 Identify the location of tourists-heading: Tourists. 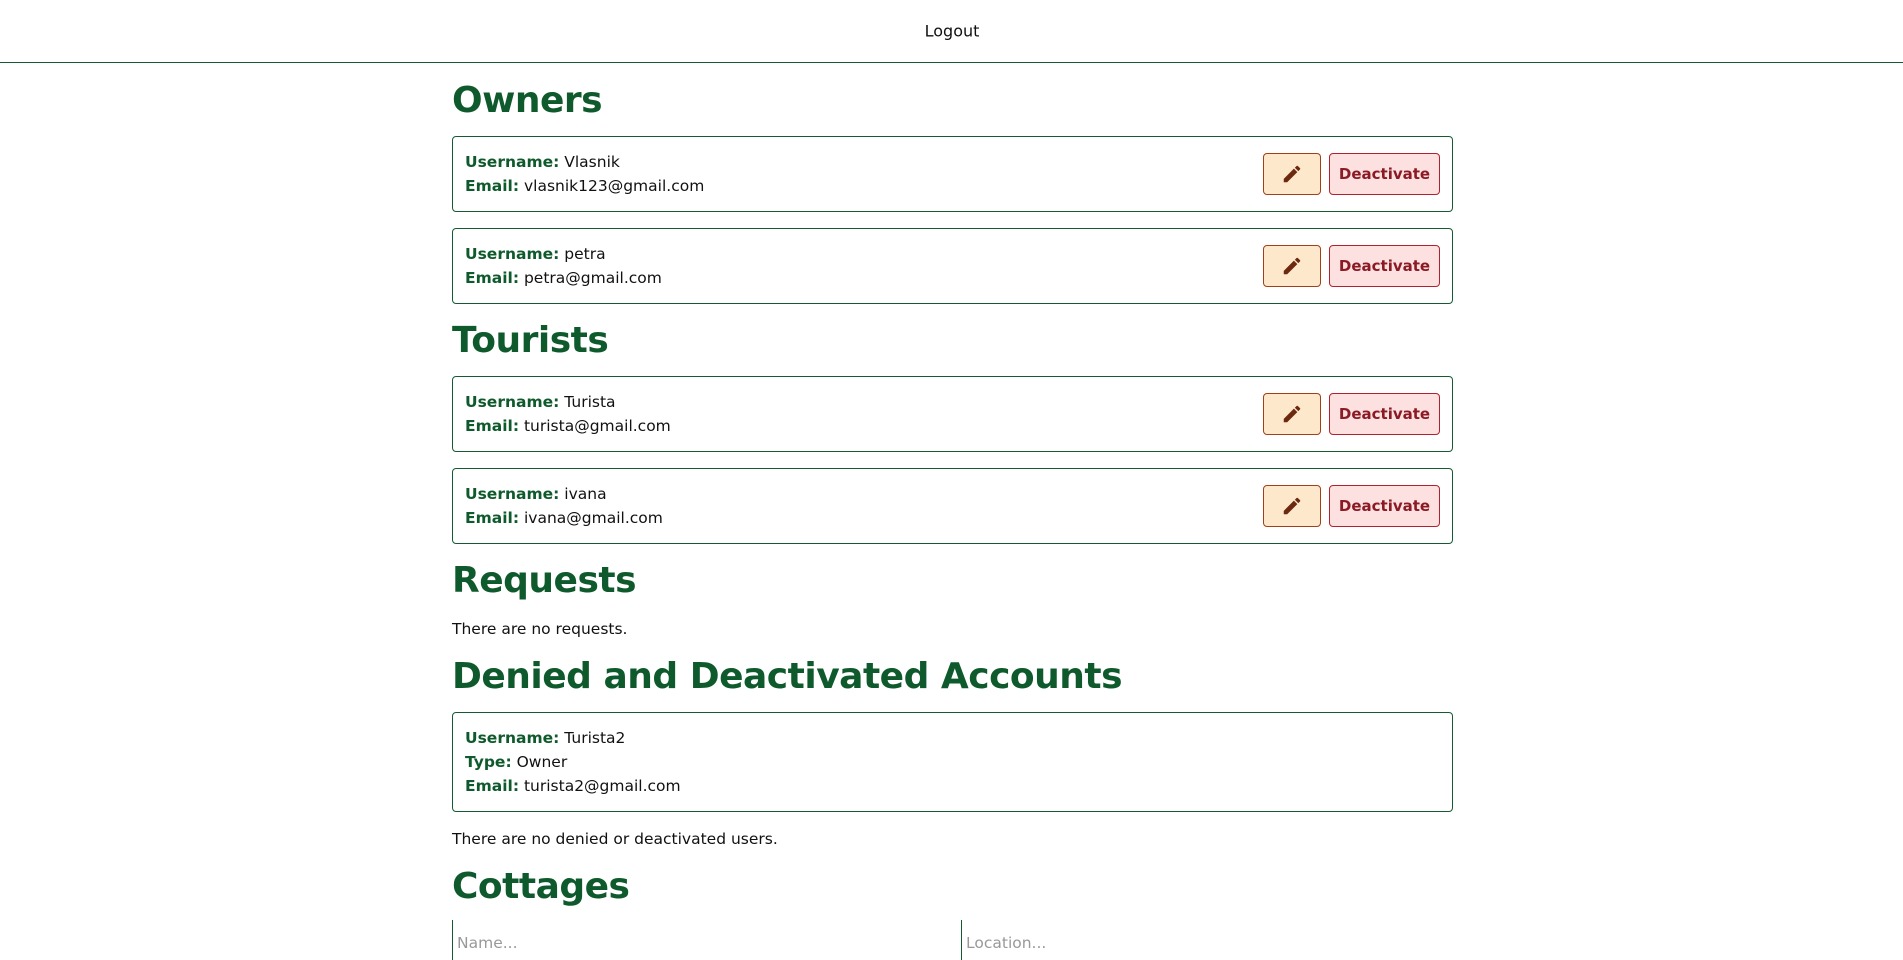
(530, 340).